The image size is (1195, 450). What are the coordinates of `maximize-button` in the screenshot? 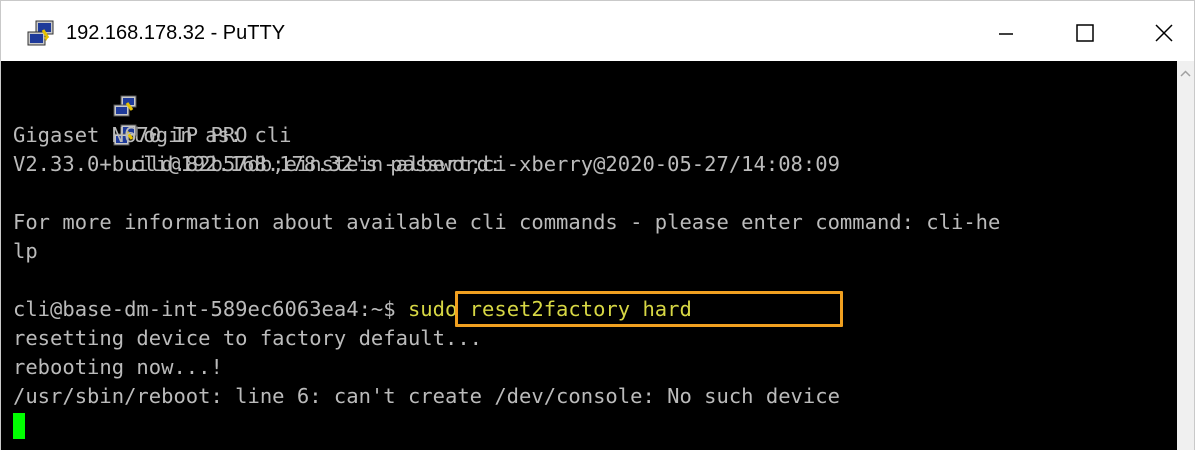 It's located at (1086, 33).